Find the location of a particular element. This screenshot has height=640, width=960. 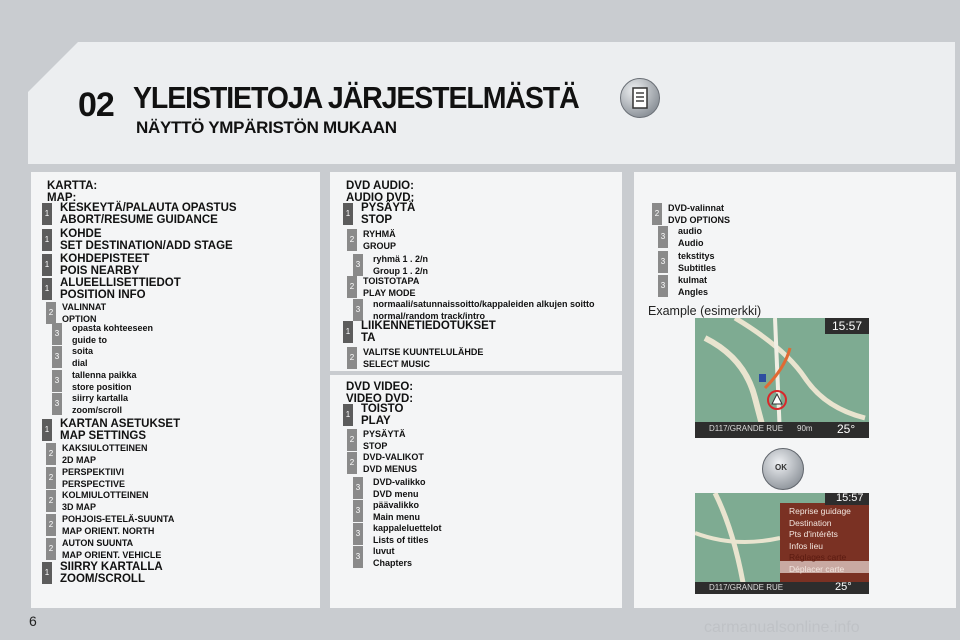

menu-item: DVD-valinnat DVD OPTIONS is located at coordinates (699, 214).